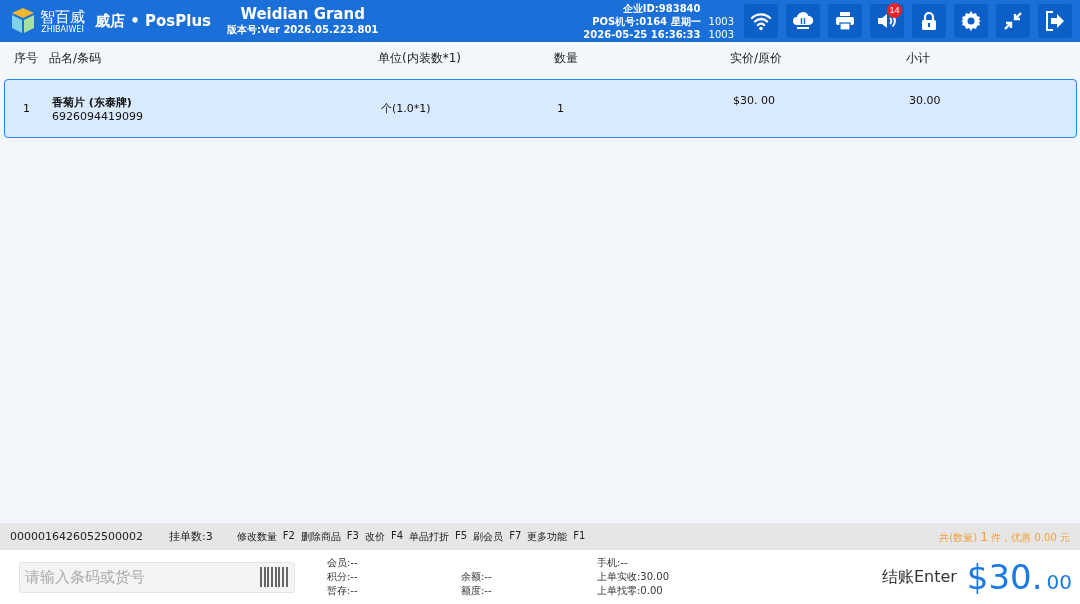 The height and width of the screenshot is (604, 1080). Describe the element at coordinates (429, 536) in the screenshot. I see `shortcut-label: 单品打折` at that location.